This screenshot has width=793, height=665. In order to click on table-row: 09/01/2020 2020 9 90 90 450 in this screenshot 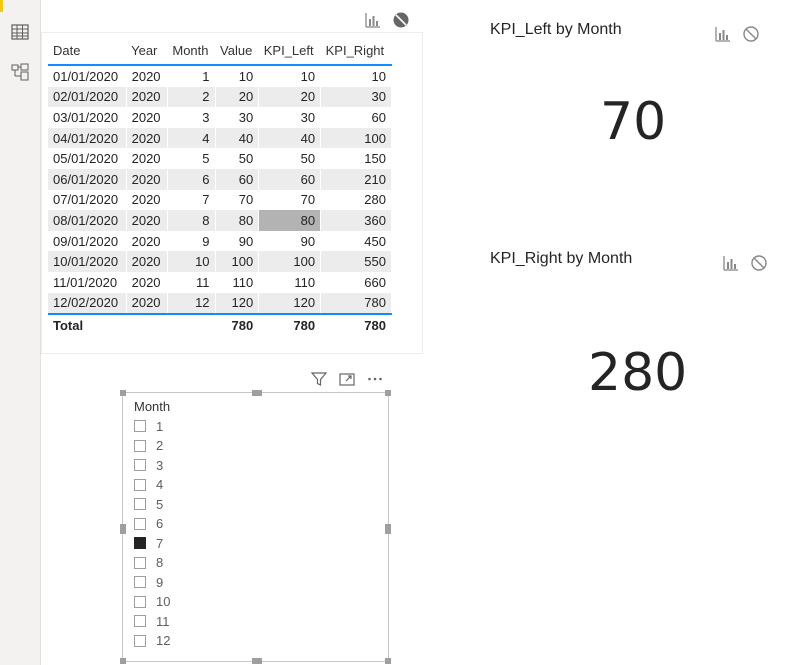, I will do `click(220, 241)`.